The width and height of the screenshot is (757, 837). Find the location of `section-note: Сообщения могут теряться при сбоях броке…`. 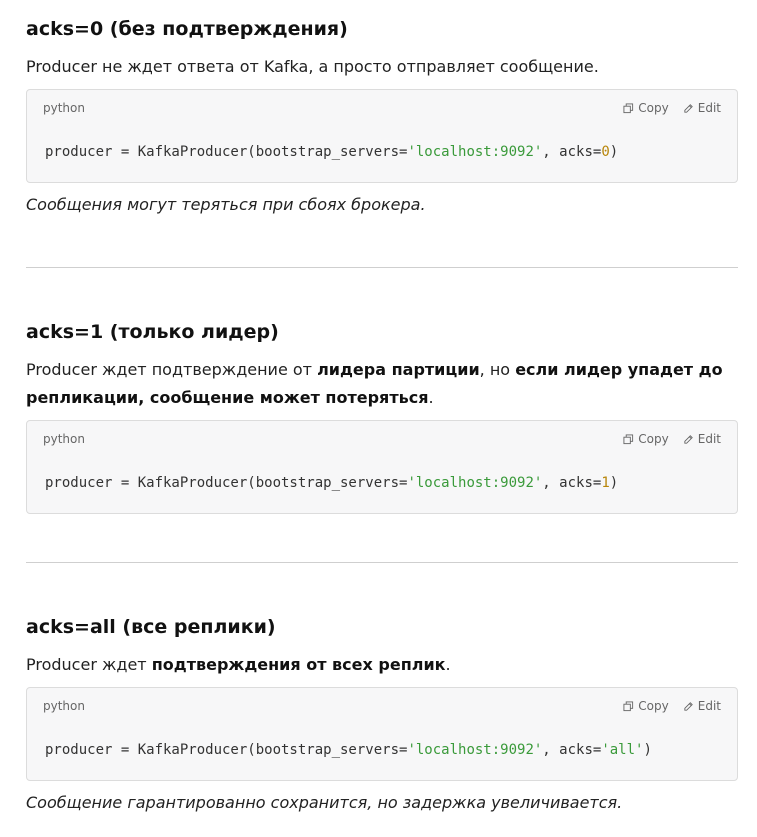

section-note: Сообщения могут теряться при сбоях броке… is located at coordinates (226, 204).